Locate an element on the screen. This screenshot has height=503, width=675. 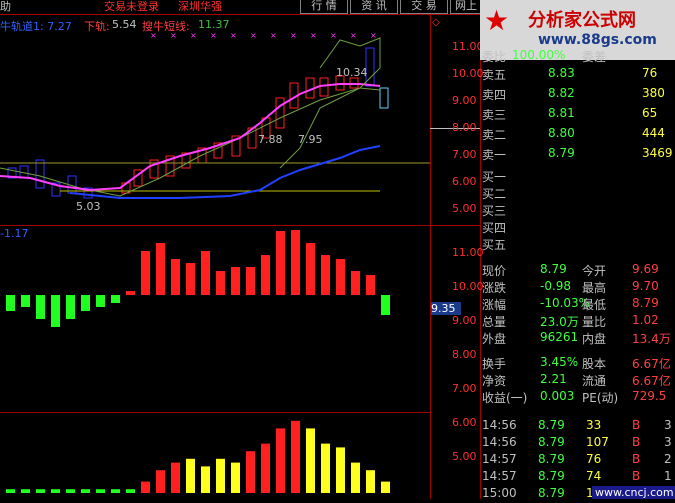
quote-row: 涨跌 -0.98 最高 9.70 is located at coordinates (578, 287).